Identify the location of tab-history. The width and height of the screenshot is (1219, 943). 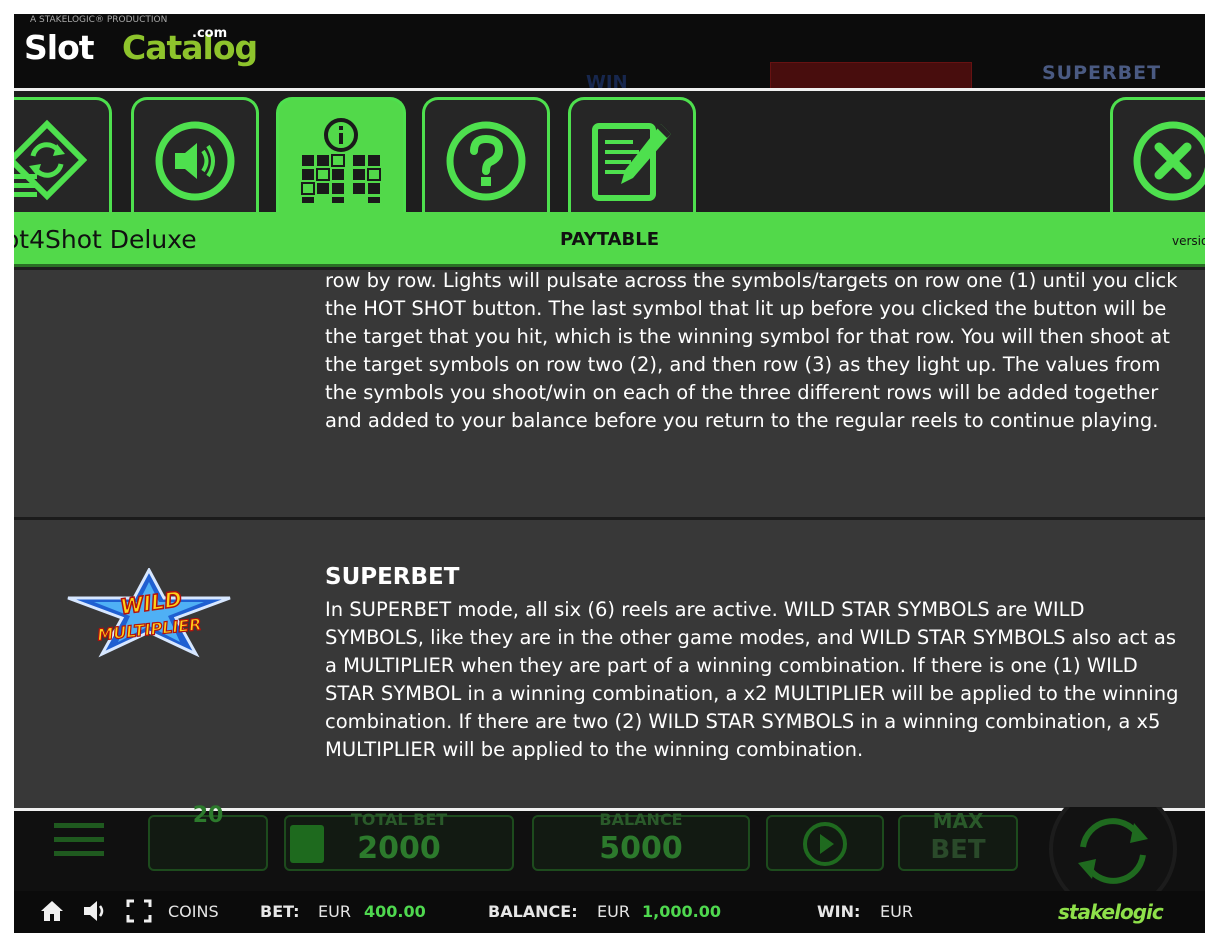
(632, 159).